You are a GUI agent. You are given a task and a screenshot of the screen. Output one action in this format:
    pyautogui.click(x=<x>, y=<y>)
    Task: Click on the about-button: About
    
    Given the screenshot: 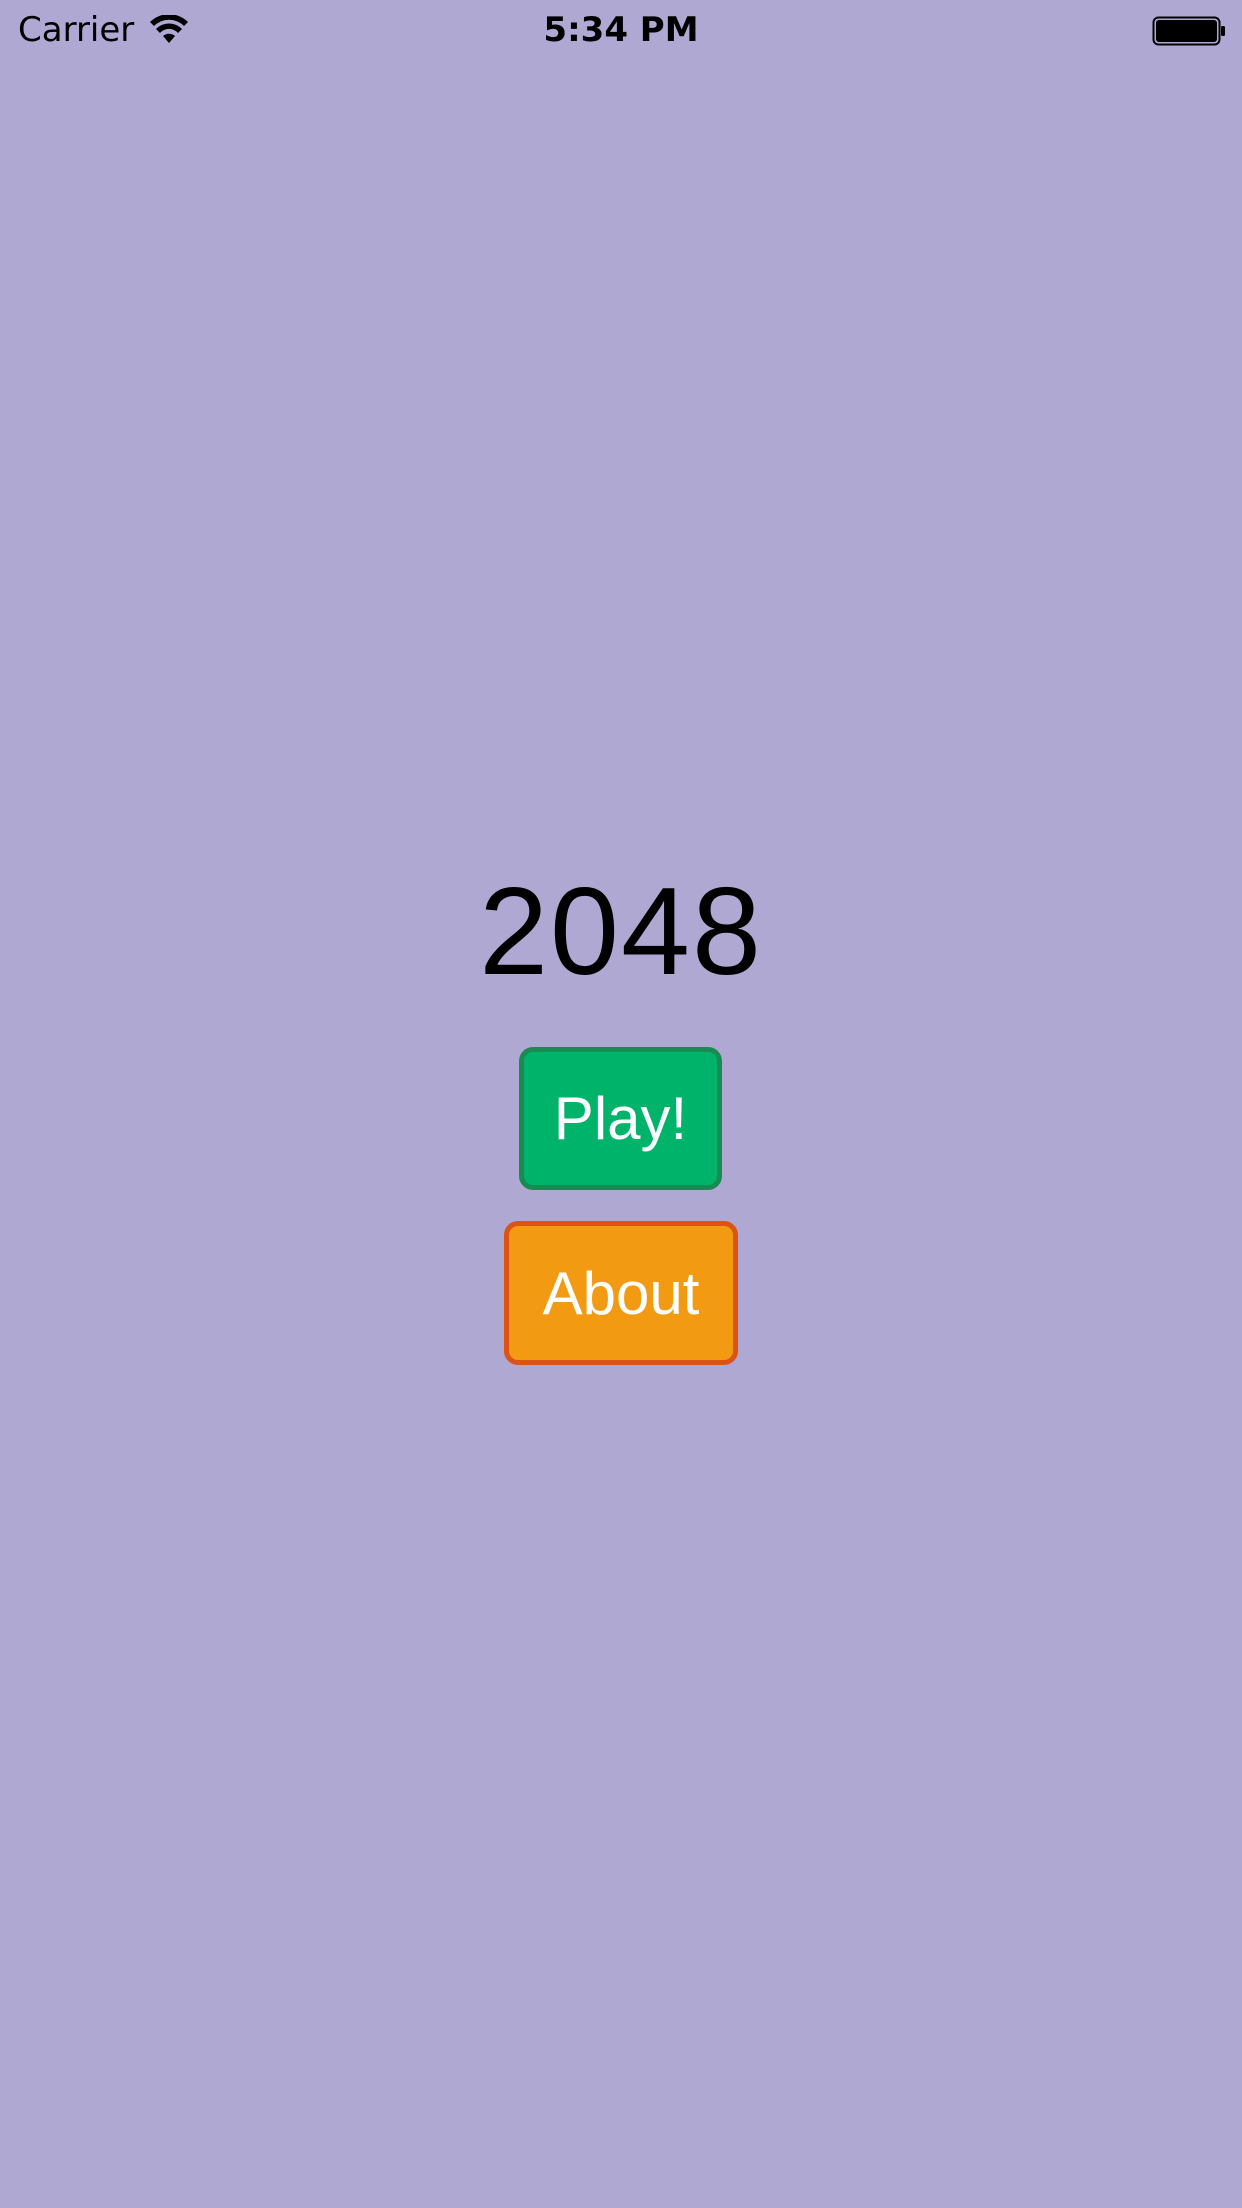 What is the action you would take?
    pyautogui.click(x=621, y=1293)
    